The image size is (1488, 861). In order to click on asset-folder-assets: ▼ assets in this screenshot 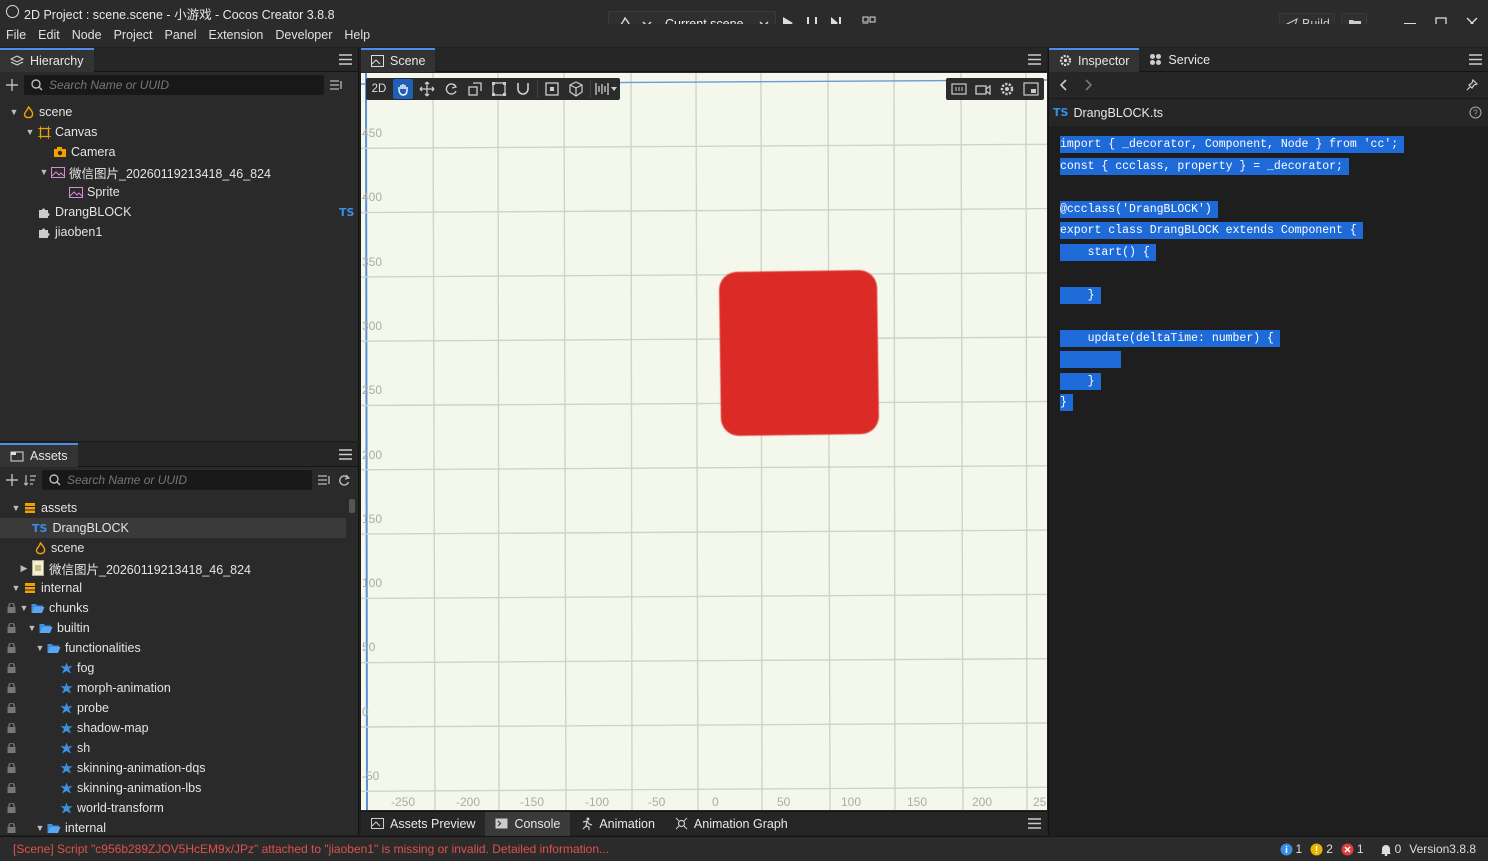, I will do `click(179, 508)`.